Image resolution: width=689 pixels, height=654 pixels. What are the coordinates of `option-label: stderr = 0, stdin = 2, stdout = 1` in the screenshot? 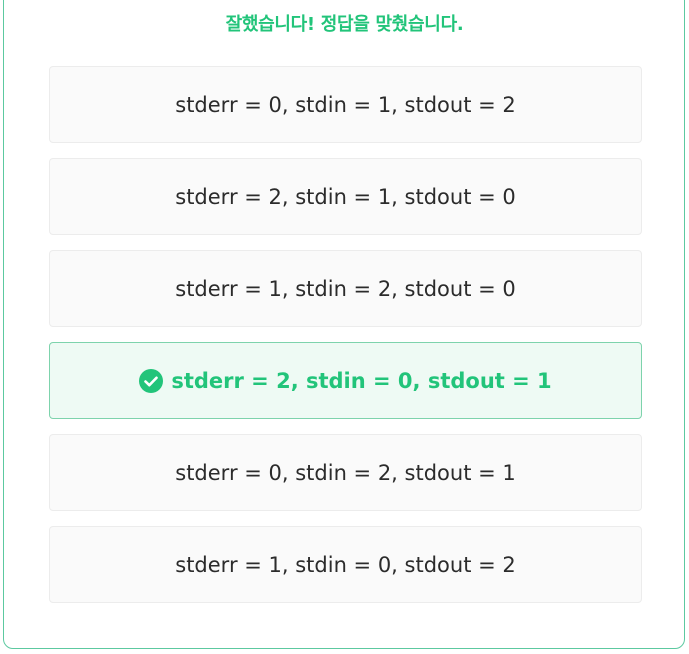 It's located at (345, 472).